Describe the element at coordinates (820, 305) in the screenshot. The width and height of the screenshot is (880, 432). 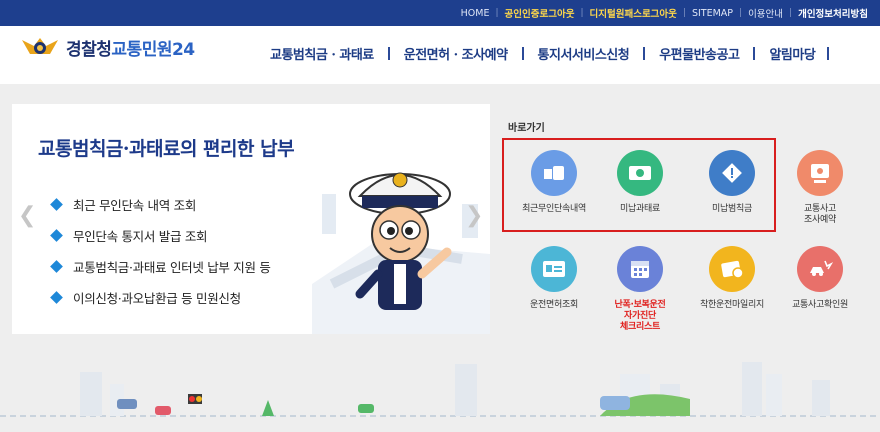
I see `quick-link-label: 교통사고확인원` at that location.